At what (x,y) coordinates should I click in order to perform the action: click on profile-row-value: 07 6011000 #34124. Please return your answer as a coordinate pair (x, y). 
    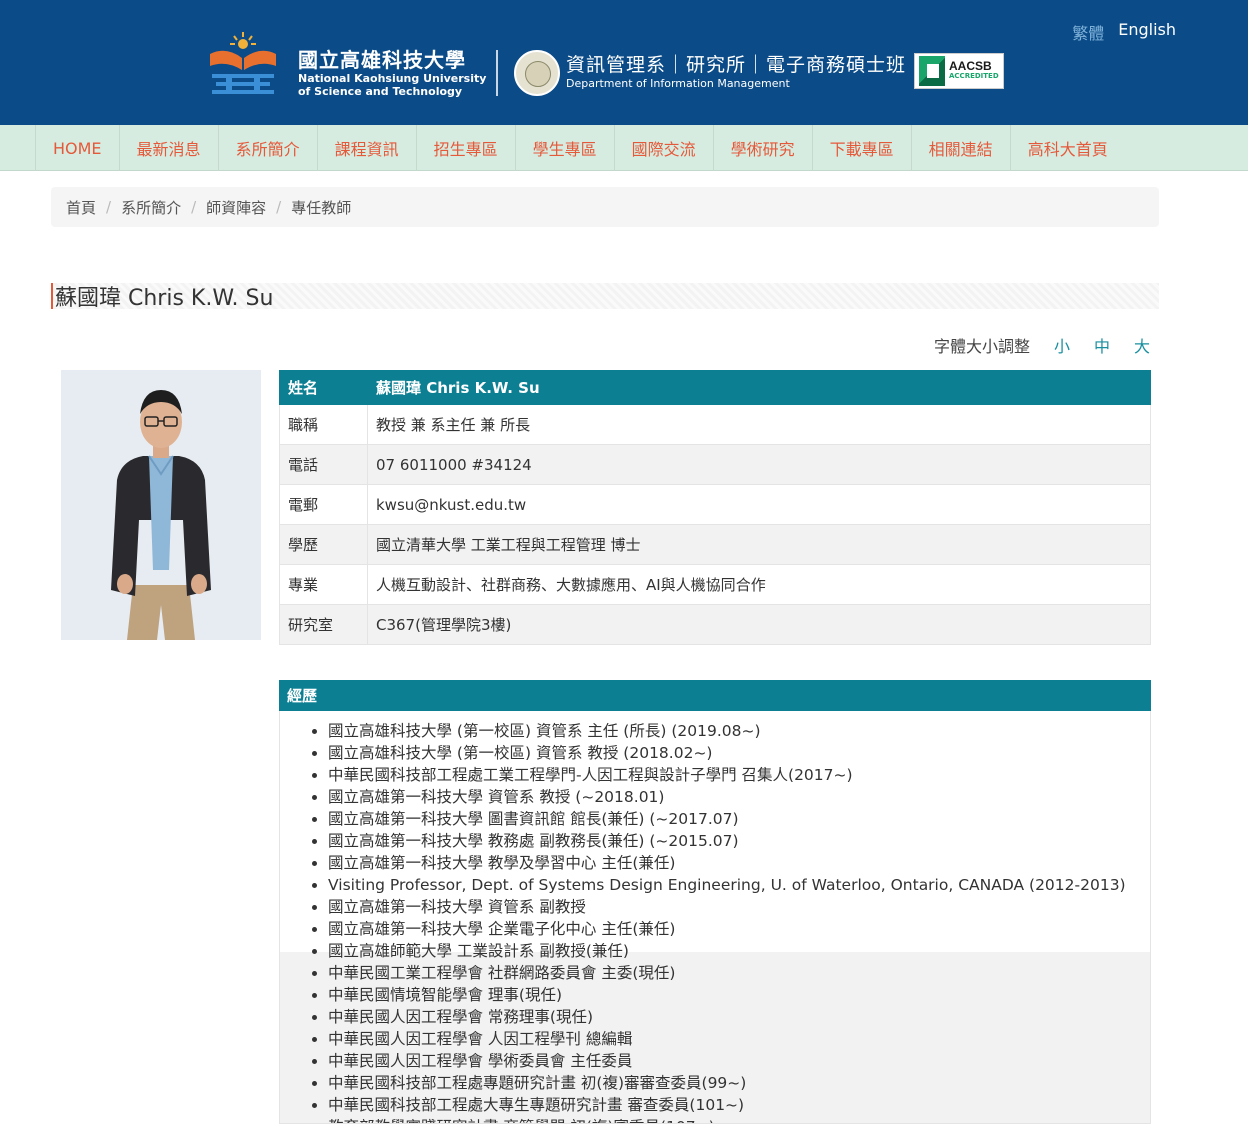
    Looking at the image, I should click on (759, 464).